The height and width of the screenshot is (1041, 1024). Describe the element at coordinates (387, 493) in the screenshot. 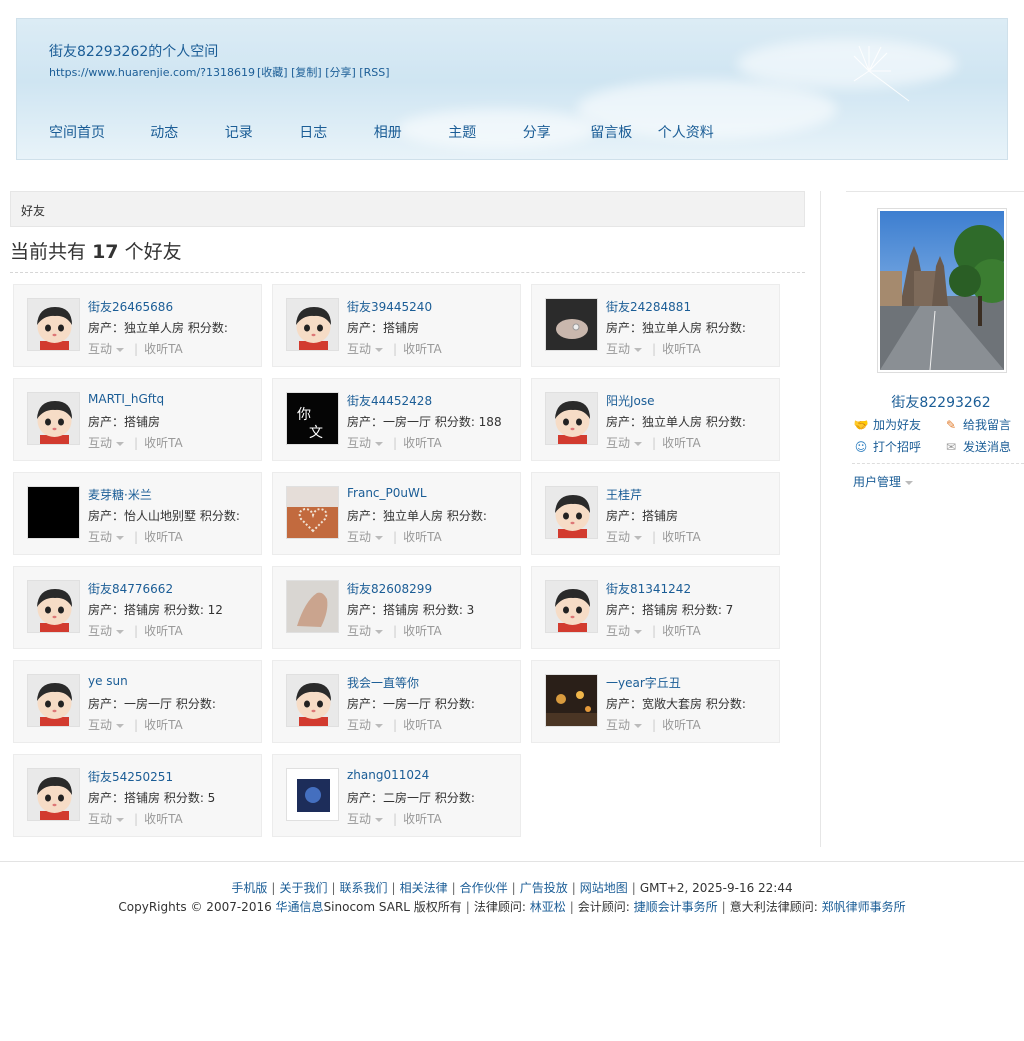

I see `friend-name-link: Franc_P0uWL` at that location.